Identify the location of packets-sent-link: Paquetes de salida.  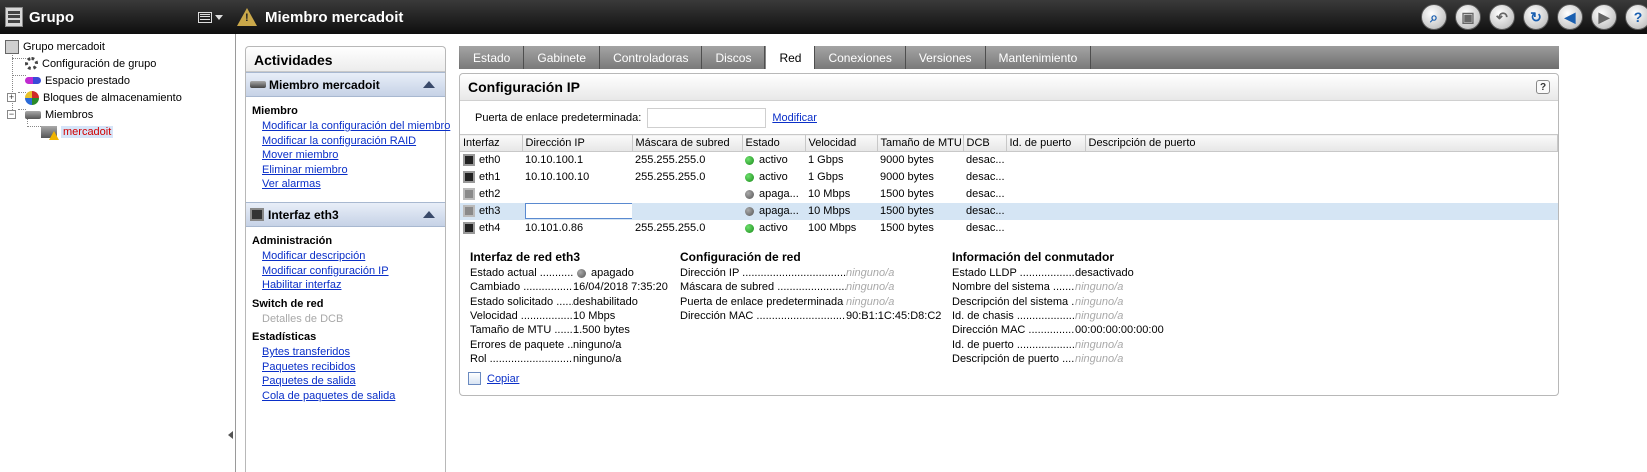
(353, 381).